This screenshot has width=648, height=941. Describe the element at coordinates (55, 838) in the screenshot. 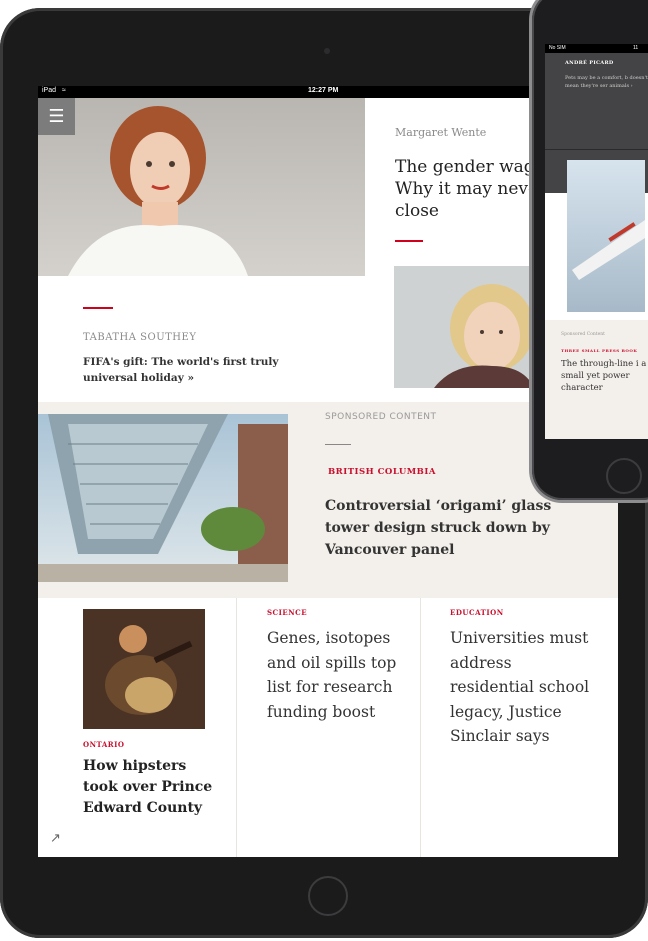

I see `trending-icon: ↗` at that location.